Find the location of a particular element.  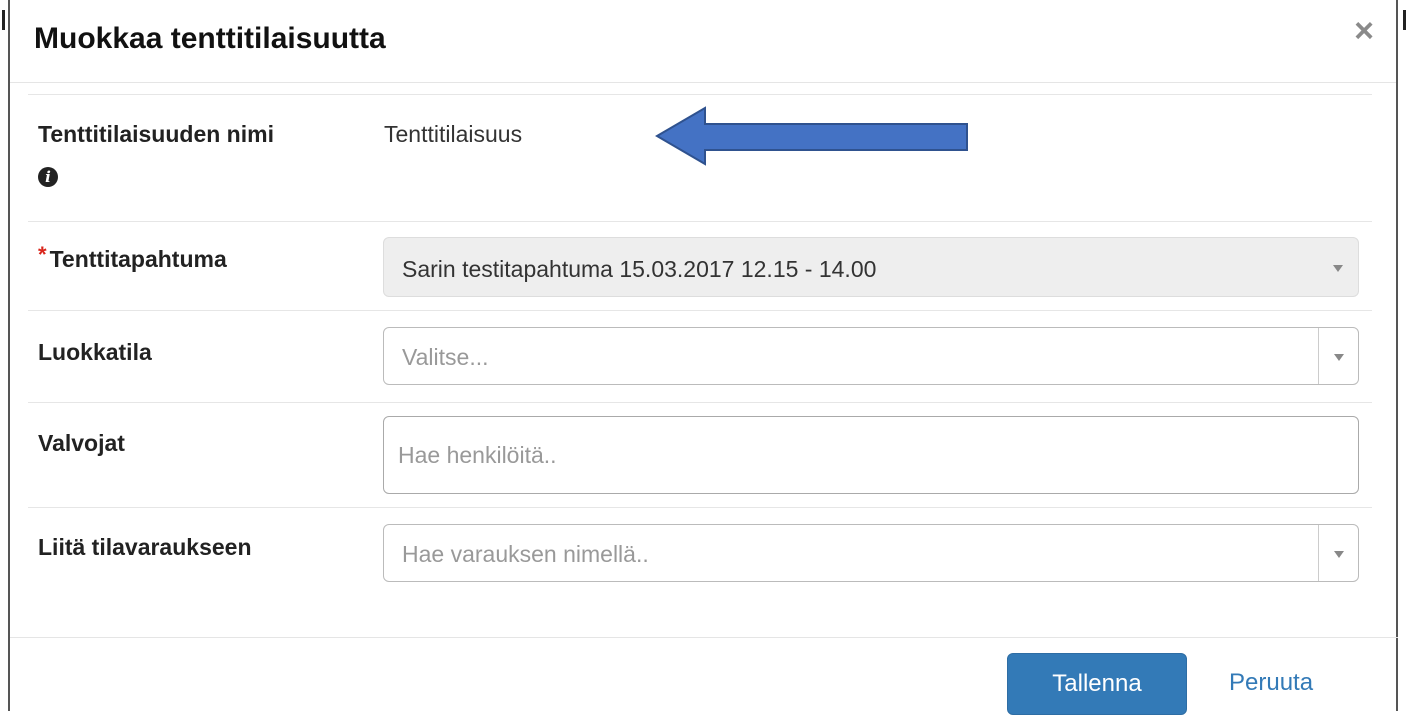

room-caret-zone is located at coordinates (1338, 356).